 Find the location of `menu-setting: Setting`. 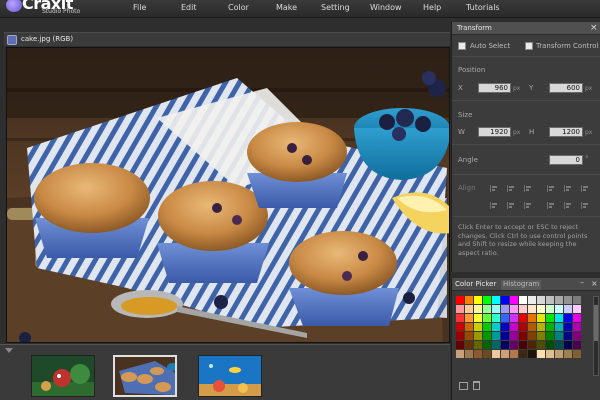

menu-setting: Setting is located at coordinates (335, 7).